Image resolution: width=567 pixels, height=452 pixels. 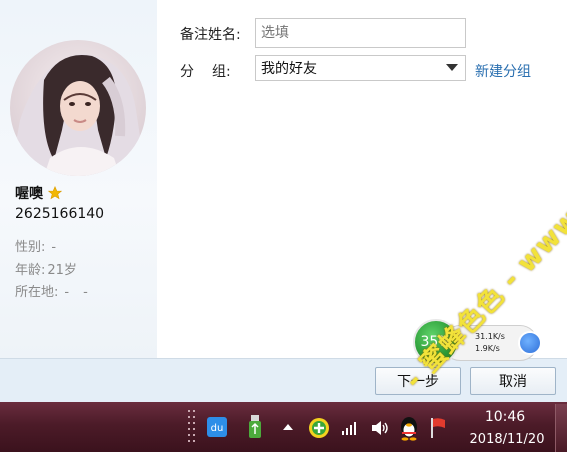 I want to click on clock-date: 2018/11/20, so click(x=507, y=439).